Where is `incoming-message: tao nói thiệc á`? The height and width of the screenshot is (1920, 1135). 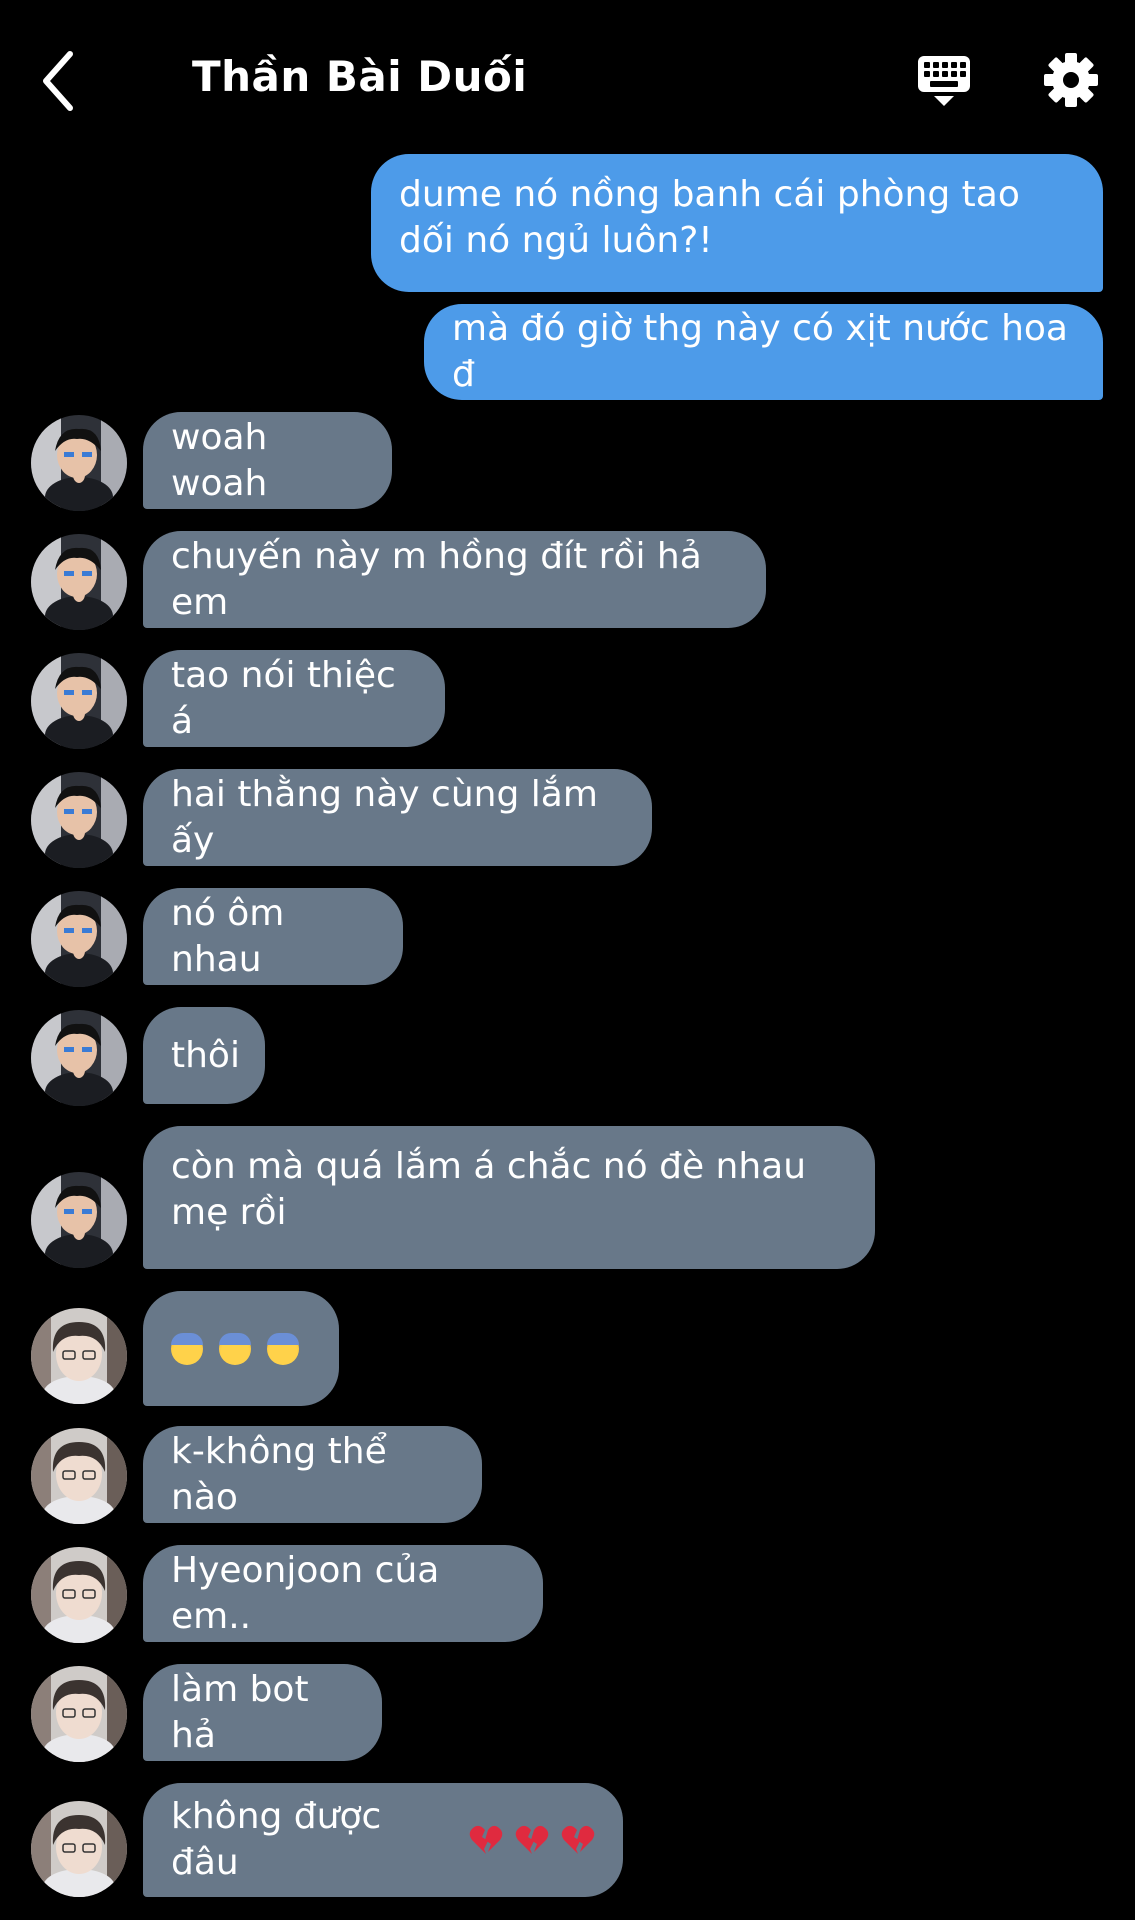
incoming-message: tao nói thiệc á is located at coordinates (294, 698).